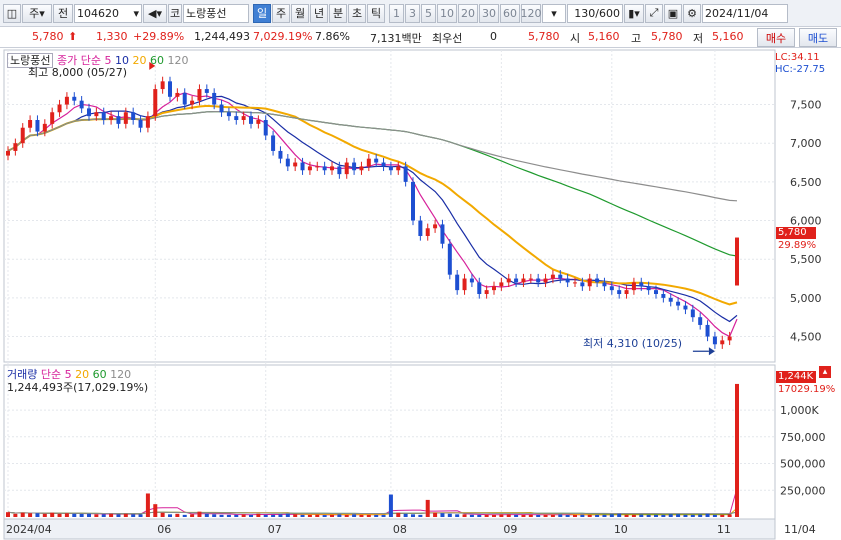 The image size is (841, 540). I want to click on hc-label: HC:-27.75, so click(800, 69).